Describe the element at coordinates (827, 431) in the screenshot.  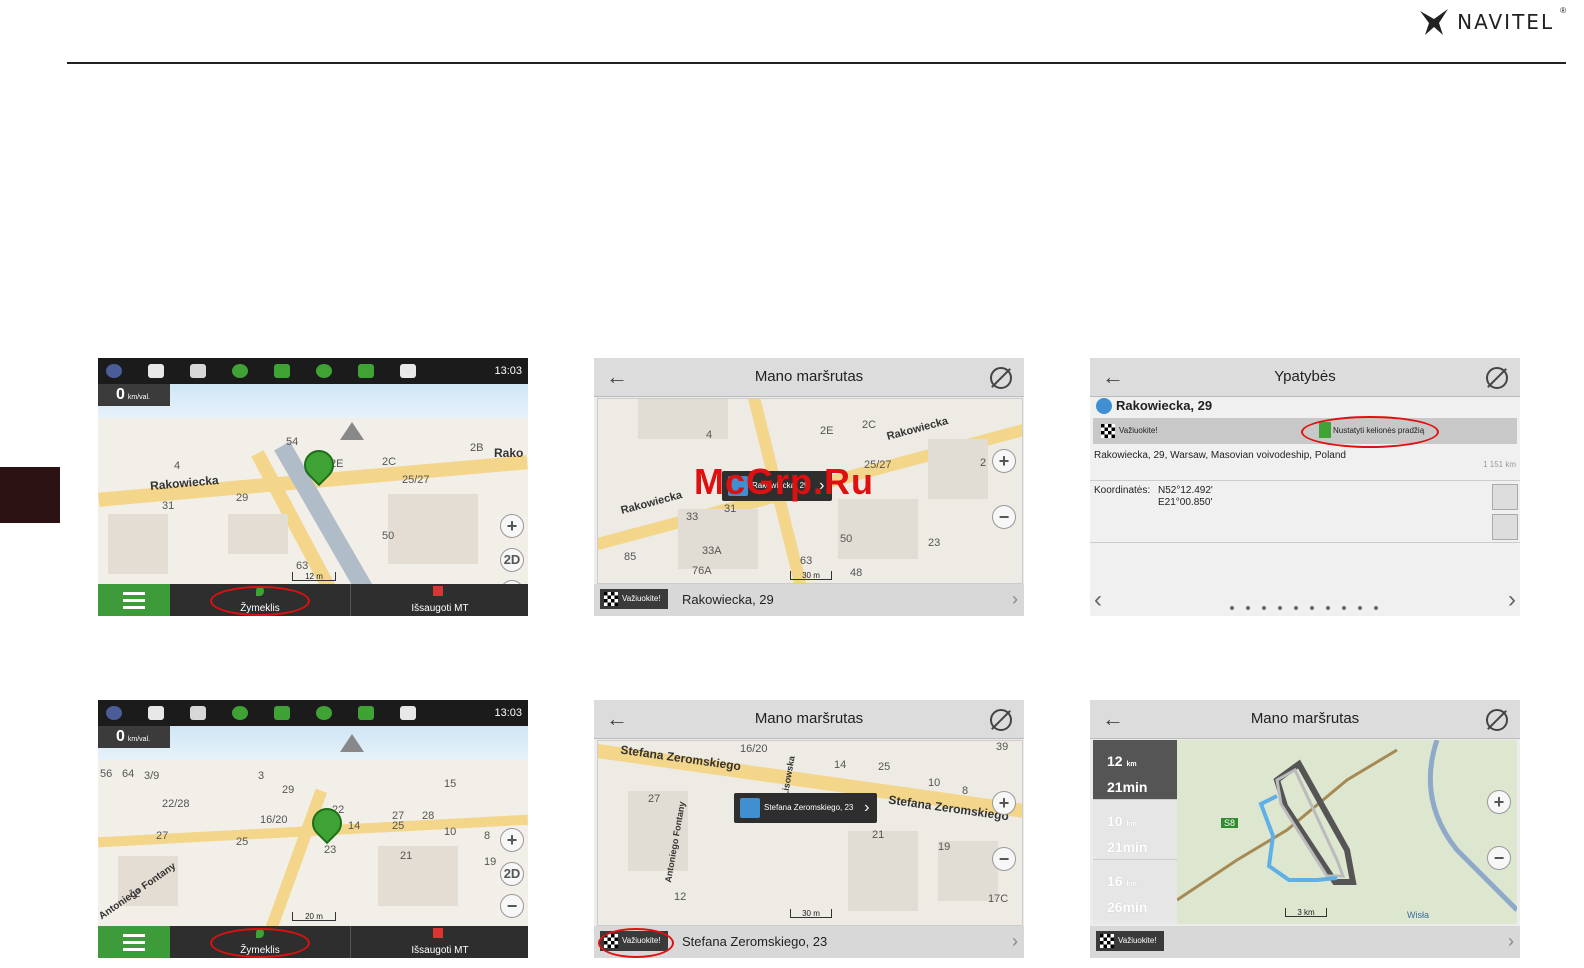
I see `map-label: 2E` at that location.